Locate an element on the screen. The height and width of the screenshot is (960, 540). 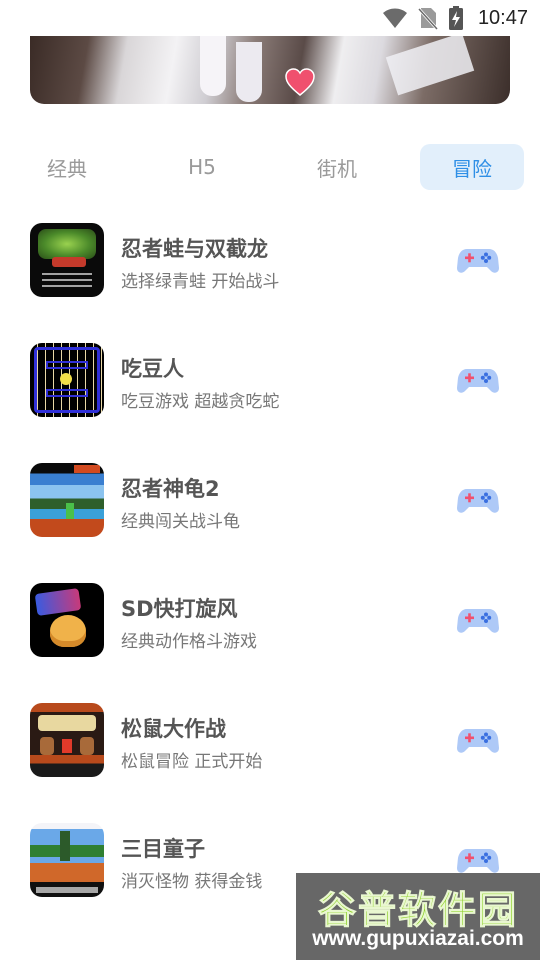
game-title: 吃豆人 is located at coordinates (152, 369).